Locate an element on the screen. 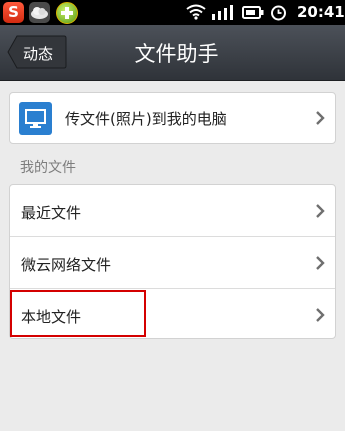  list-item-label: 最近文件 is located at coordinates (51, 213).